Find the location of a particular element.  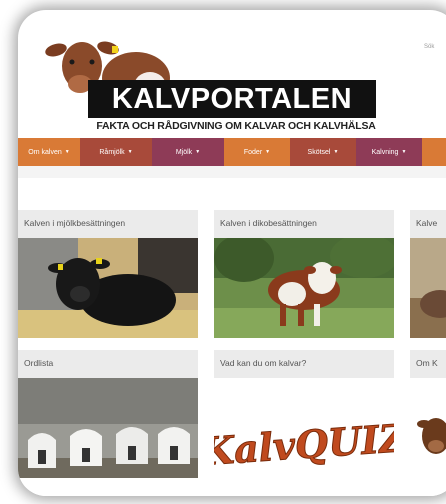

nav-item-kalvning: Kalvning ▼ is located at coordinates (389, 152).